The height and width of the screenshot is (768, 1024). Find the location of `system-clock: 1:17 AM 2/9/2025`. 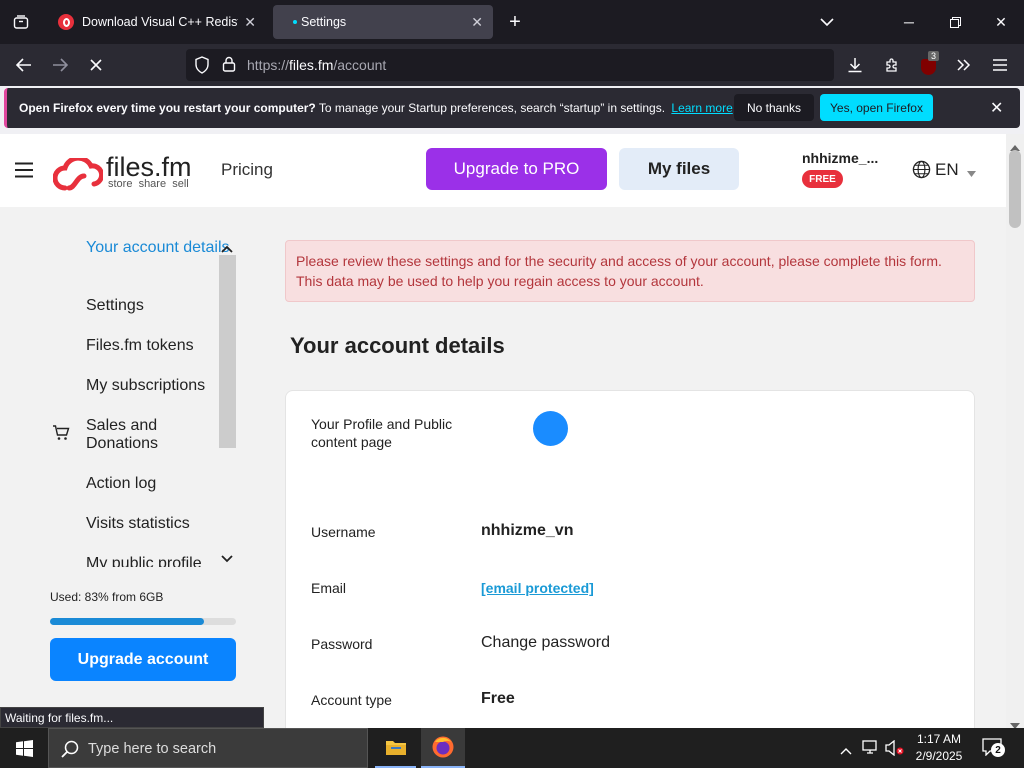

system-clock: 1:17 AM 2/9/2025 is located at coordinates (939, 748).